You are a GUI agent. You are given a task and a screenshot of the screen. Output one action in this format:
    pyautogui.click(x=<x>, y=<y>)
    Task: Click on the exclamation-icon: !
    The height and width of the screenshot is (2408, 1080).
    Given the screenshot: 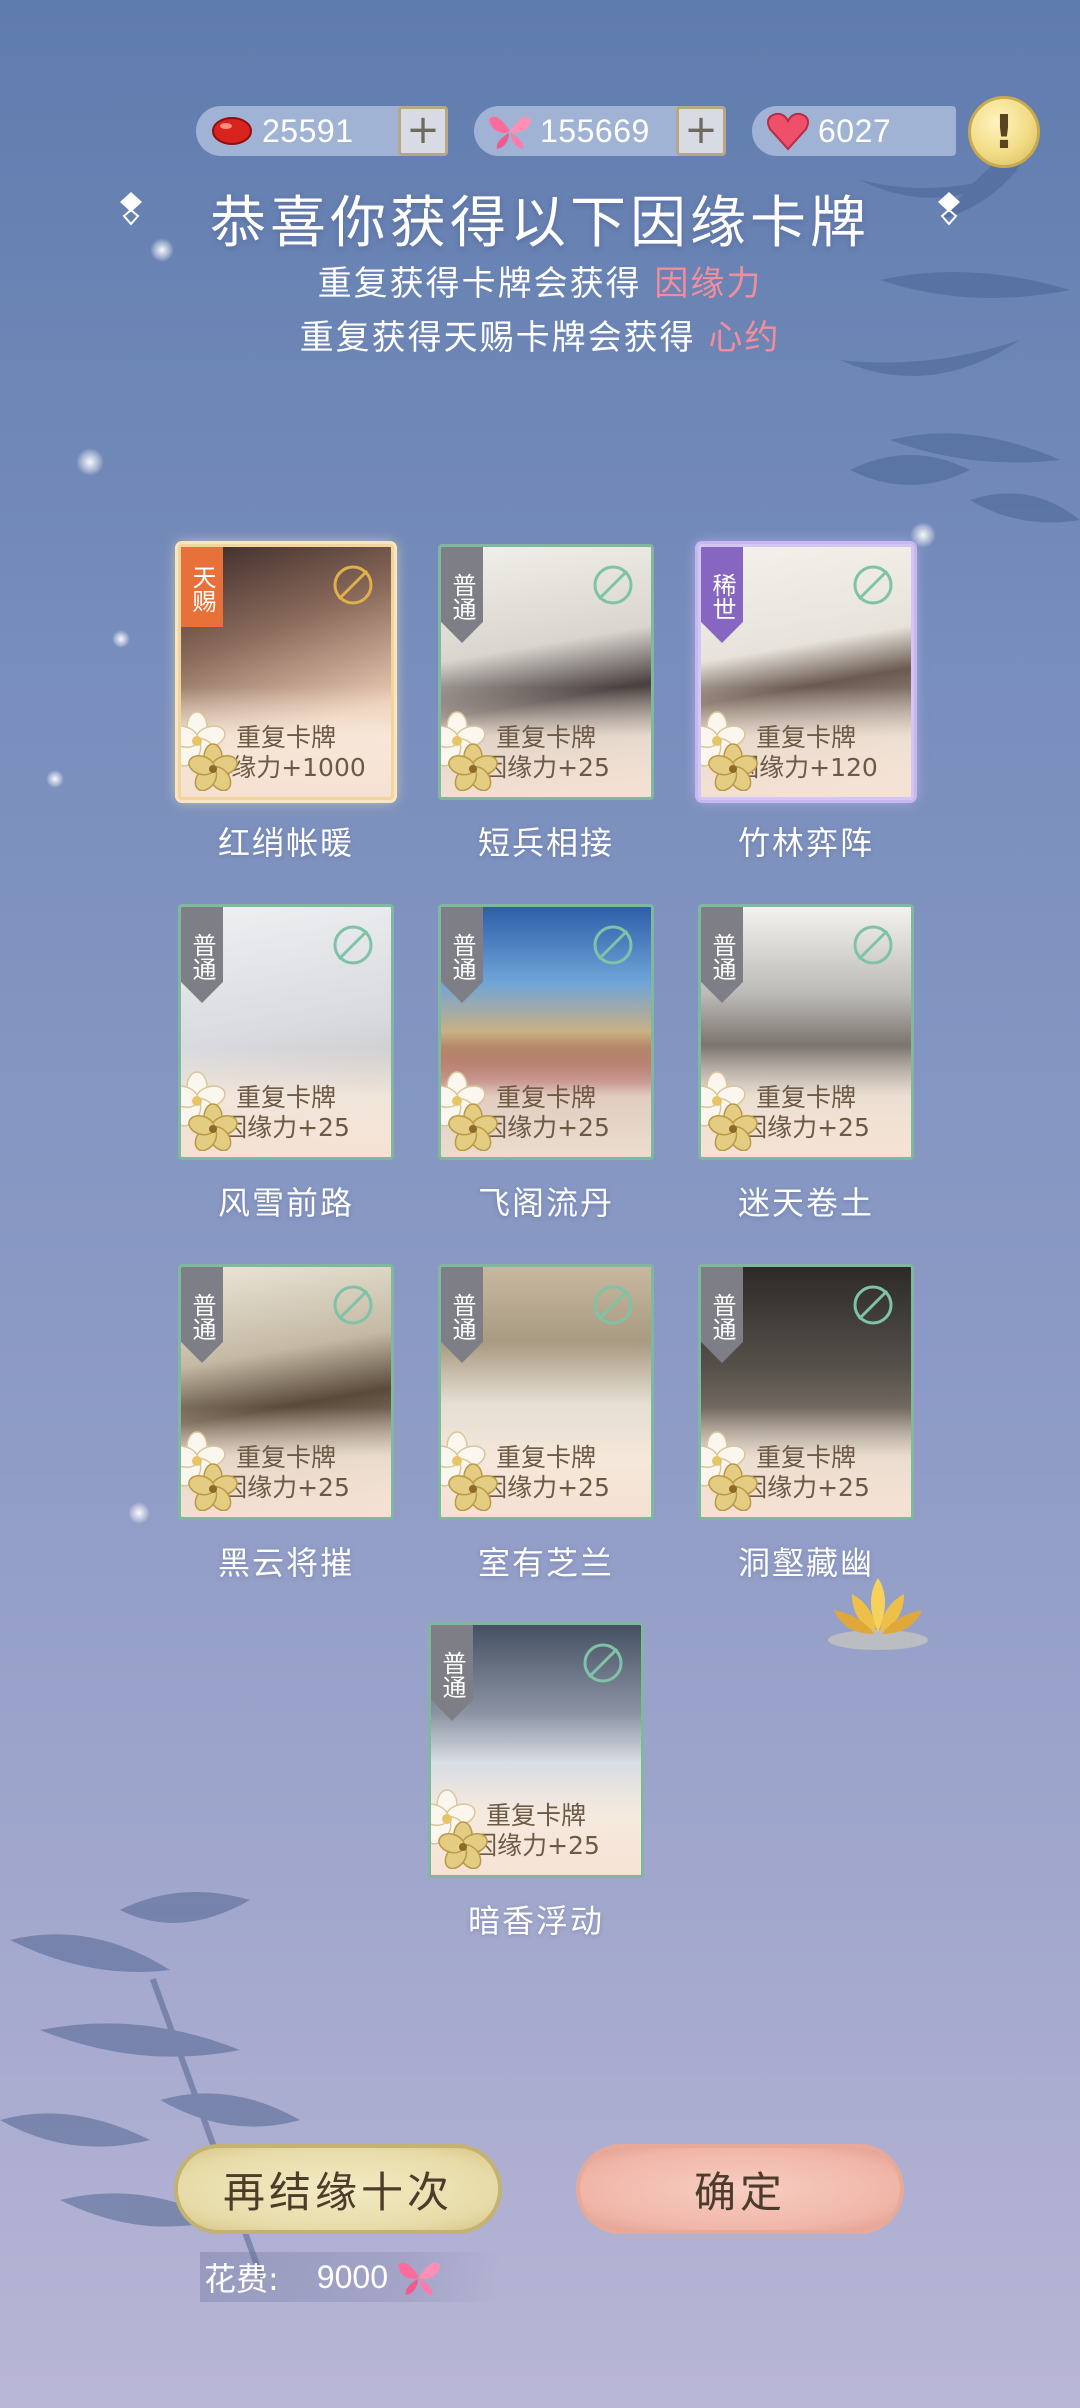 What is the action you would take?
    pyautogui.click(x=1004, y=132)
    